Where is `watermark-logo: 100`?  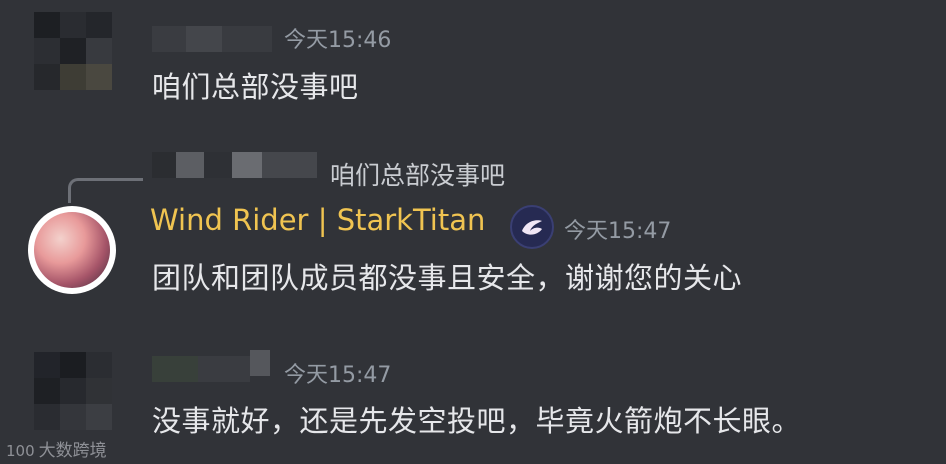 watermark-logo: 100 is located at coordinates (20, 451).